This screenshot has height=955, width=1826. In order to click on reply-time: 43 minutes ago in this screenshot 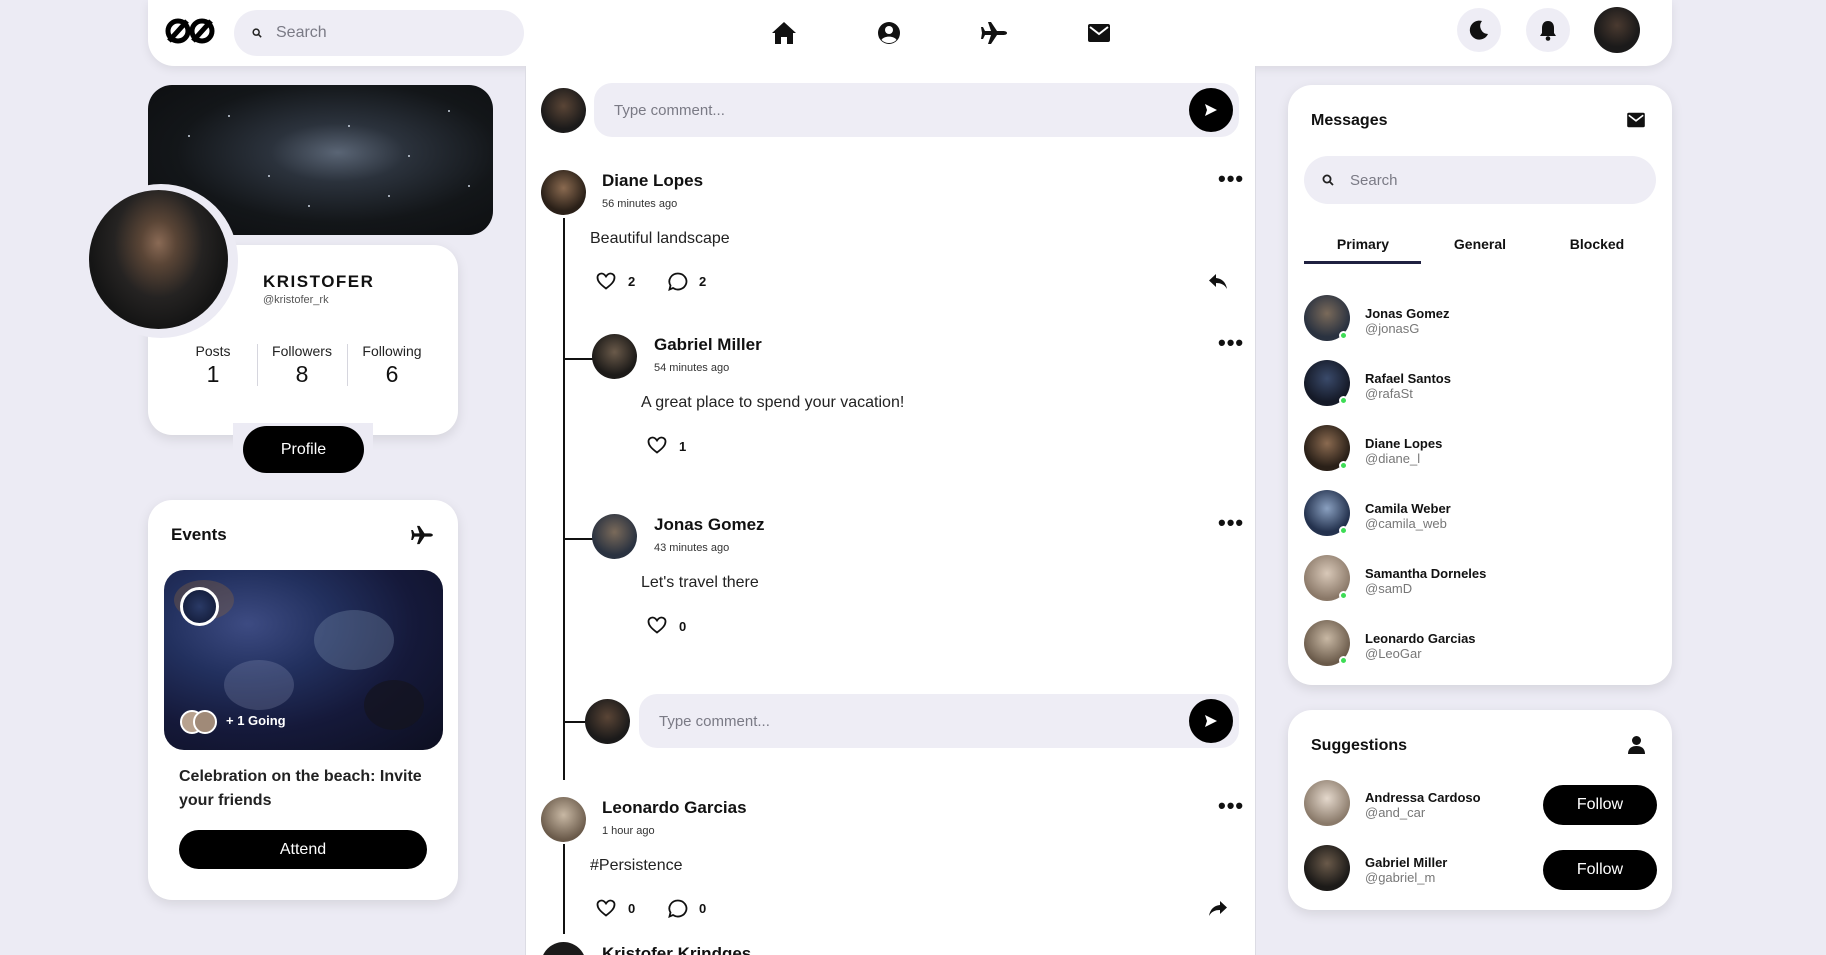, I will do `click(692, 548)`.